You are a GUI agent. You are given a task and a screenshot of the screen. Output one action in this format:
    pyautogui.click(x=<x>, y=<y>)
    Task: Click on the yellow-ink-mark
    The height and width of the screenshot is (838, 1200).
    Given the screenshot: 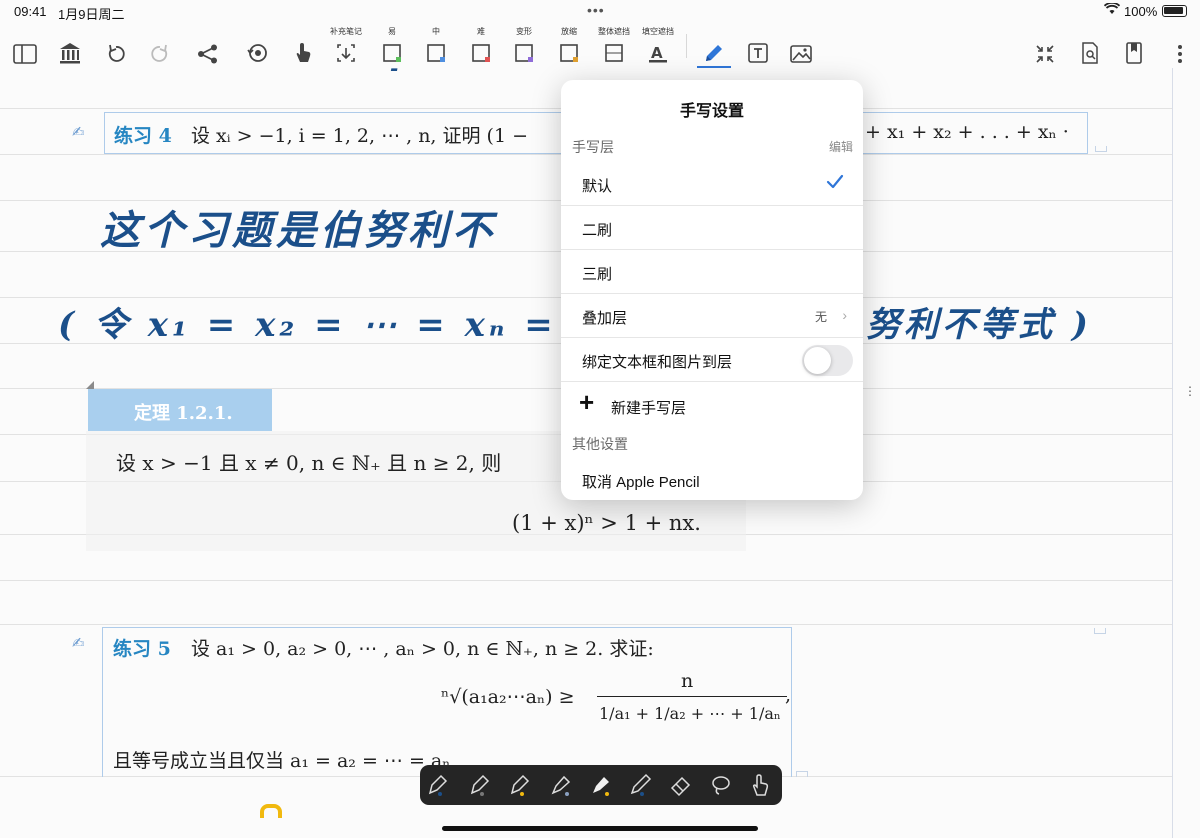 What is the action you would take?
    pyautogui.click(x=271, y=811)
    